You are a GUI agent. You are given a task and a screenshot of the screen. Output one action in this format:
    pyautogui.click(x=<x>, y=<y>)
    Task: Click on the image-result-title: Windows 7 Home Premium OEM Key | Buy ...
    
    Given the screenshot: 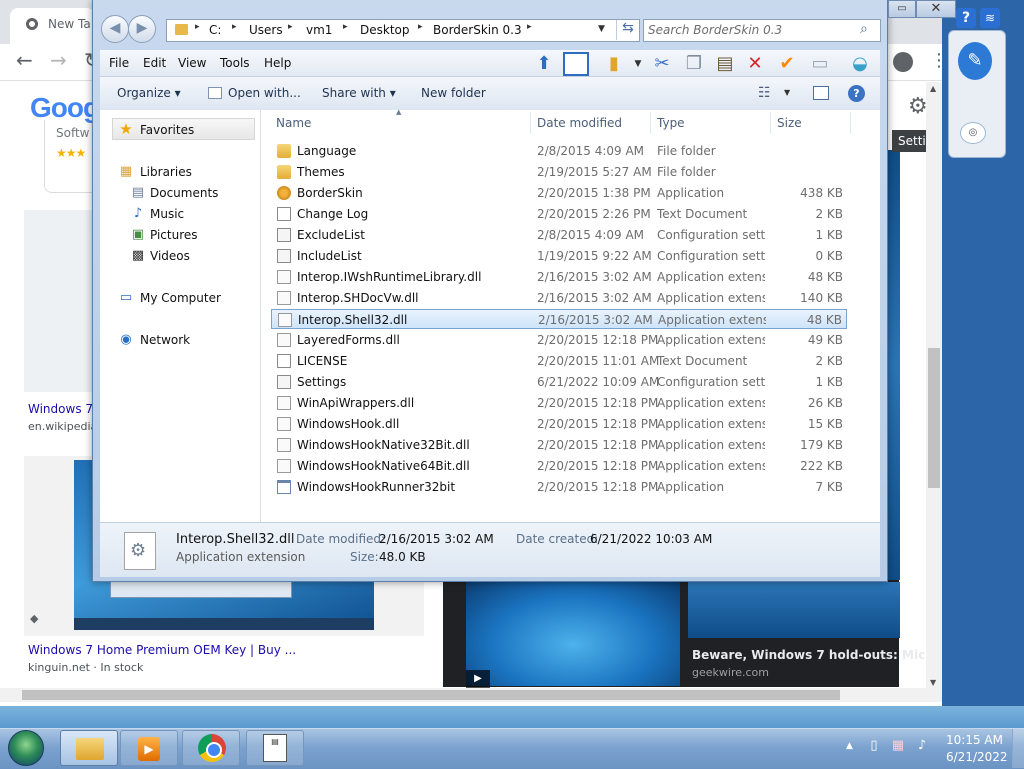 What is the action you would take?
    pyautogui.click(x=162, y=650)
    